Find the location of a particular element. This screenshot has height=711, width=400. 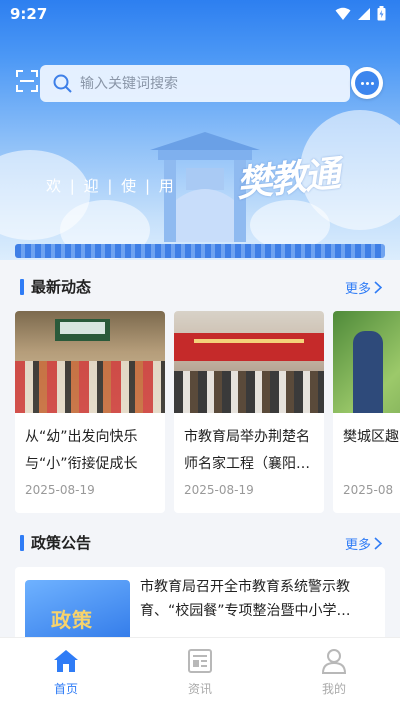

news-section-header: 最新动态 更多 is located at coordinates (201, 288).